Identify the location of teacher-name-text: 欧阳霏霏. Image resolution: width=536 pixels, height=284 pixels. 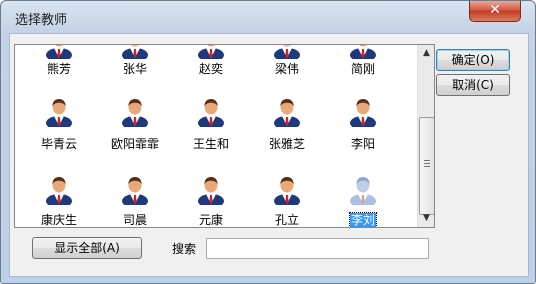
(134, 144).